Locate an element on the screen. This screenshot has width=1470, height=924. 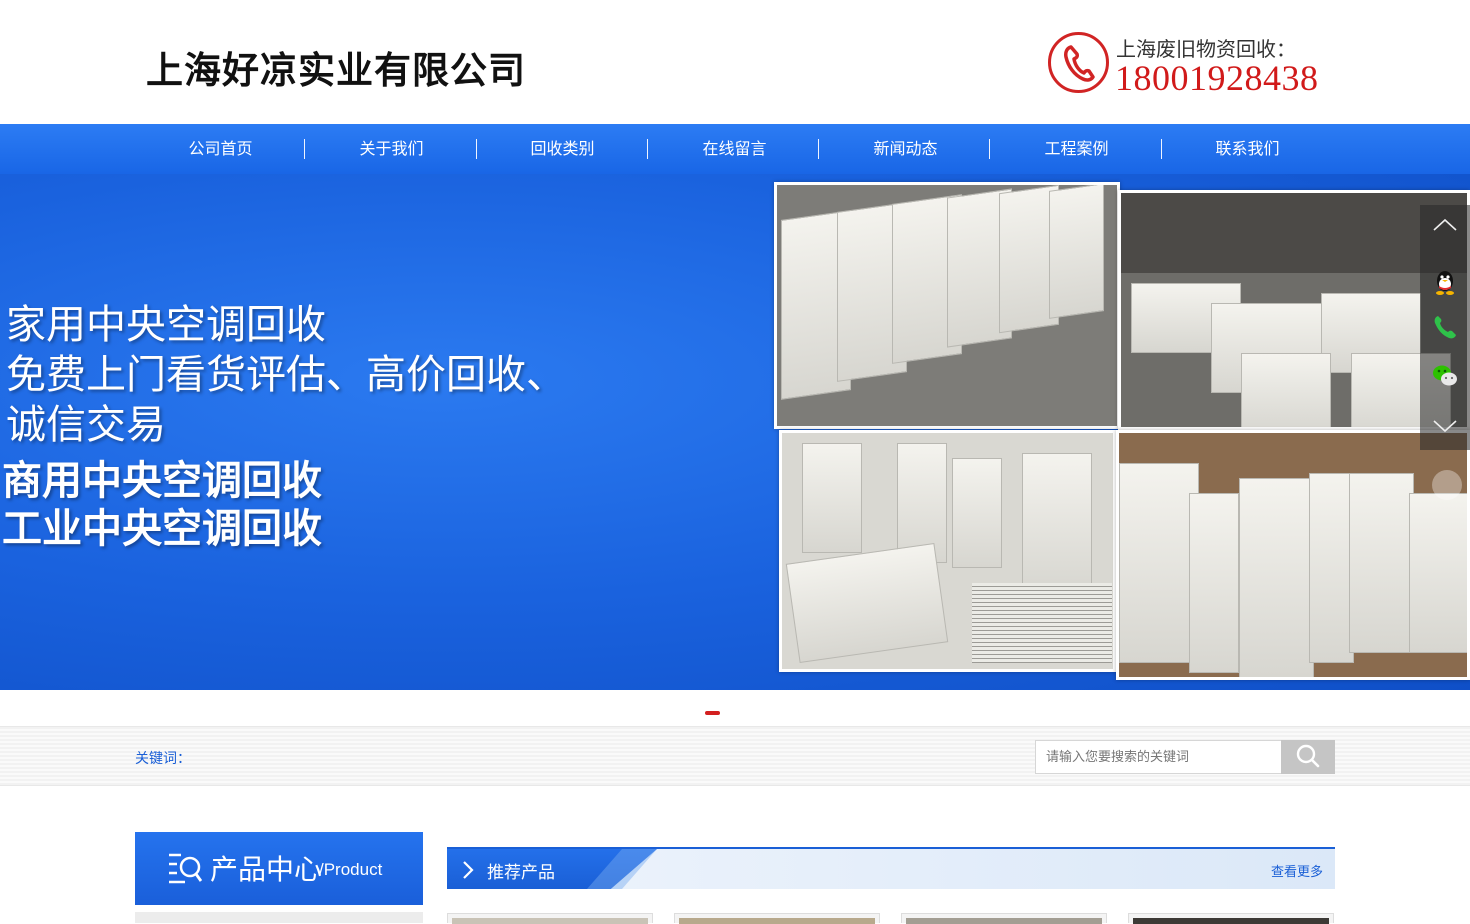
product-center-header: 产品中心 /Product is located at coordinates (279, 868).